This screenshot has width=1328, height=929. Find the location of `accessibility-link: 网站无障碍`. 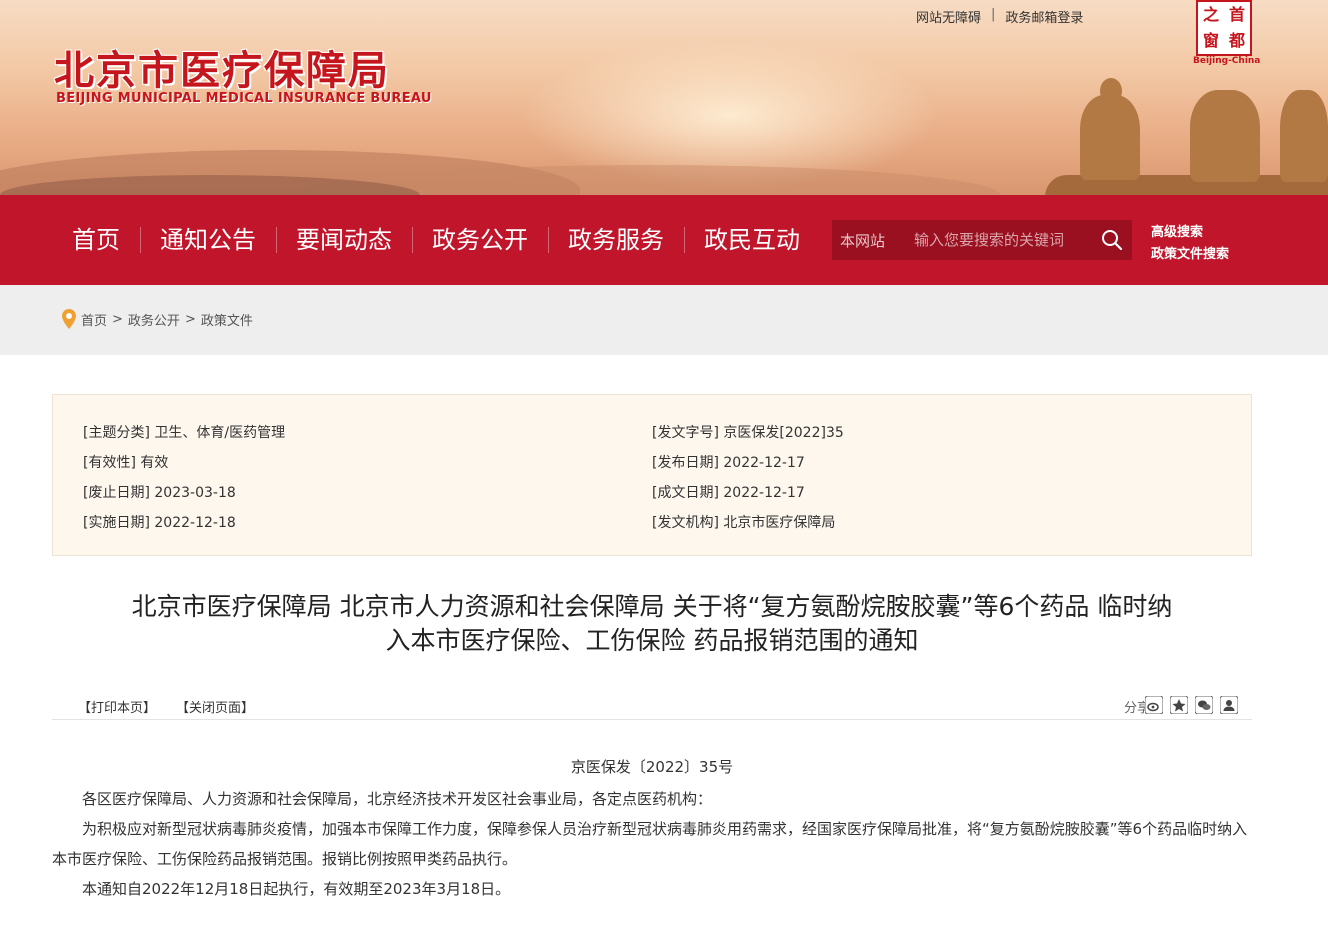

accessibility-link: 网站无障碍 is located at coordinates (948, 16).